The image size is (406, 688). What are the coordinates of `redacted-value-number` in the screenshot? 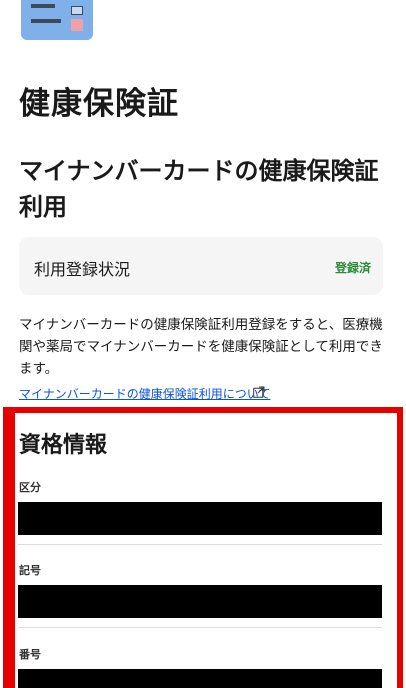 It's located at (200, 678).